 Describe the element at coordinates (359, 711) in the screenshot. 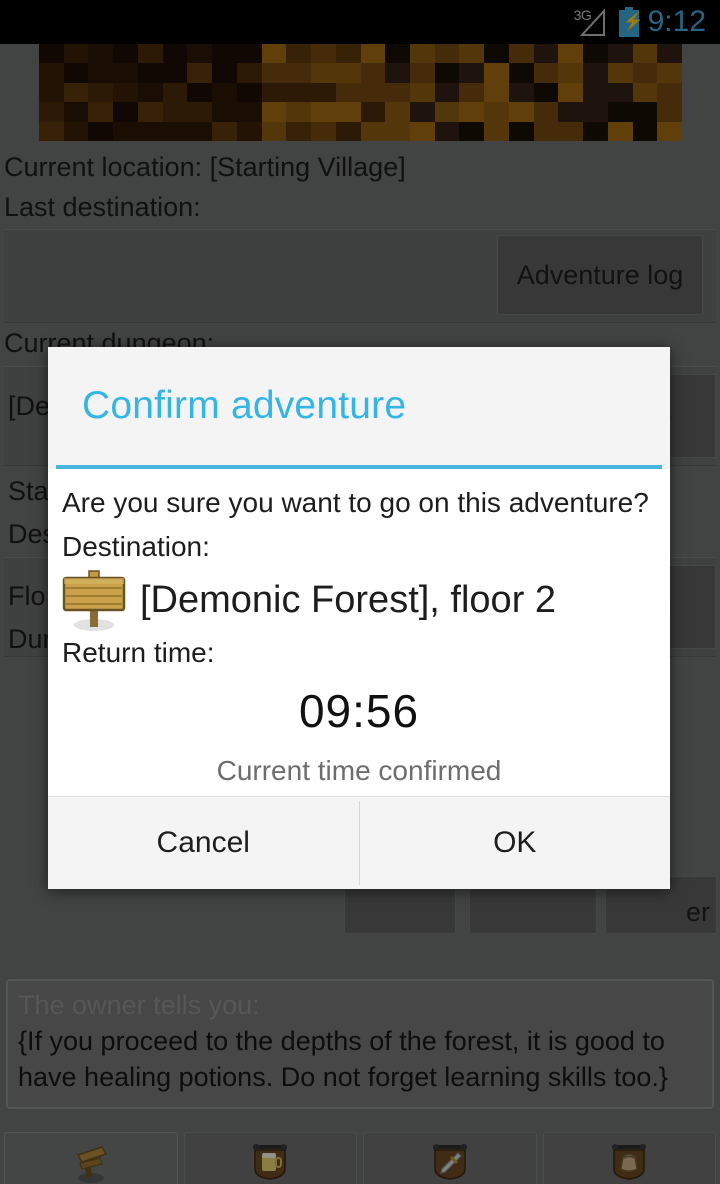

I see `return-time-value: 09:56` at that location.